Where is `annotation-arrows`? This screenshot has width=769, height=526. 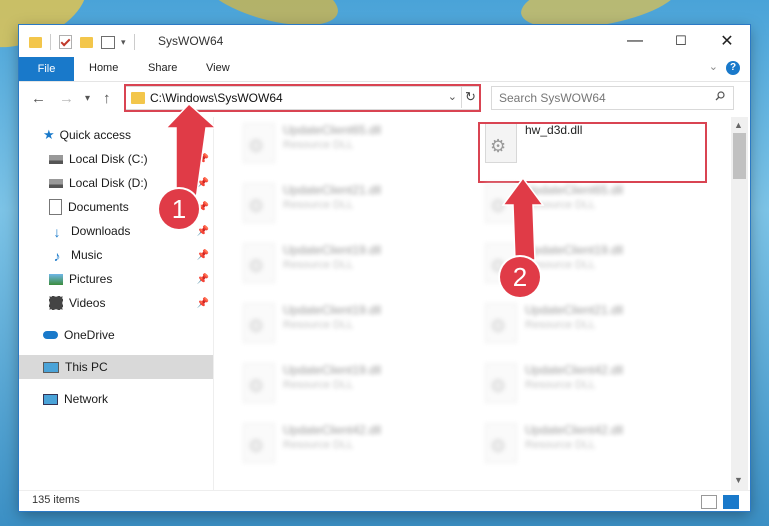
annotation-arrows is located at coordinates (354, 181).